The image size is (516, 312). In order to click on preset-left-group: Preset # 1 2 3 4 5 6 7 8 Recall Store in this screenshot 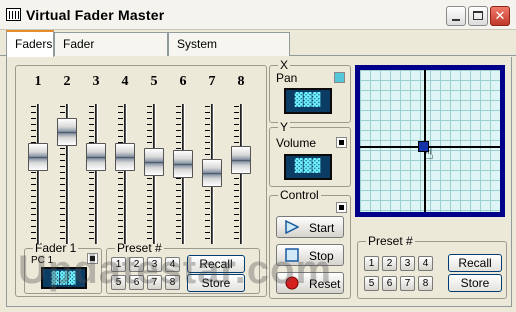, I will do `click(183, 267)`.